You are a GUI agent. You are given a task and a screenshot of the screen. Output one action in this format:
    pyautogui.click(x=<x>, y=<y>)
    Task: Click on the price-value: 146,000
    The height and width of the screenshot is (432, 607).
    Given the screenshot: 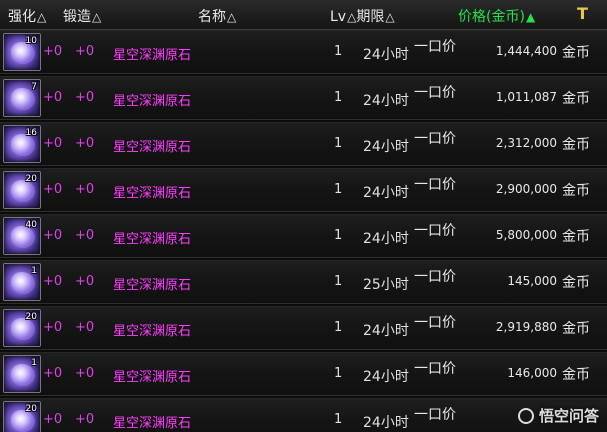 What is the action you would take?
    pyautogui.click(x=532, y=373)
    